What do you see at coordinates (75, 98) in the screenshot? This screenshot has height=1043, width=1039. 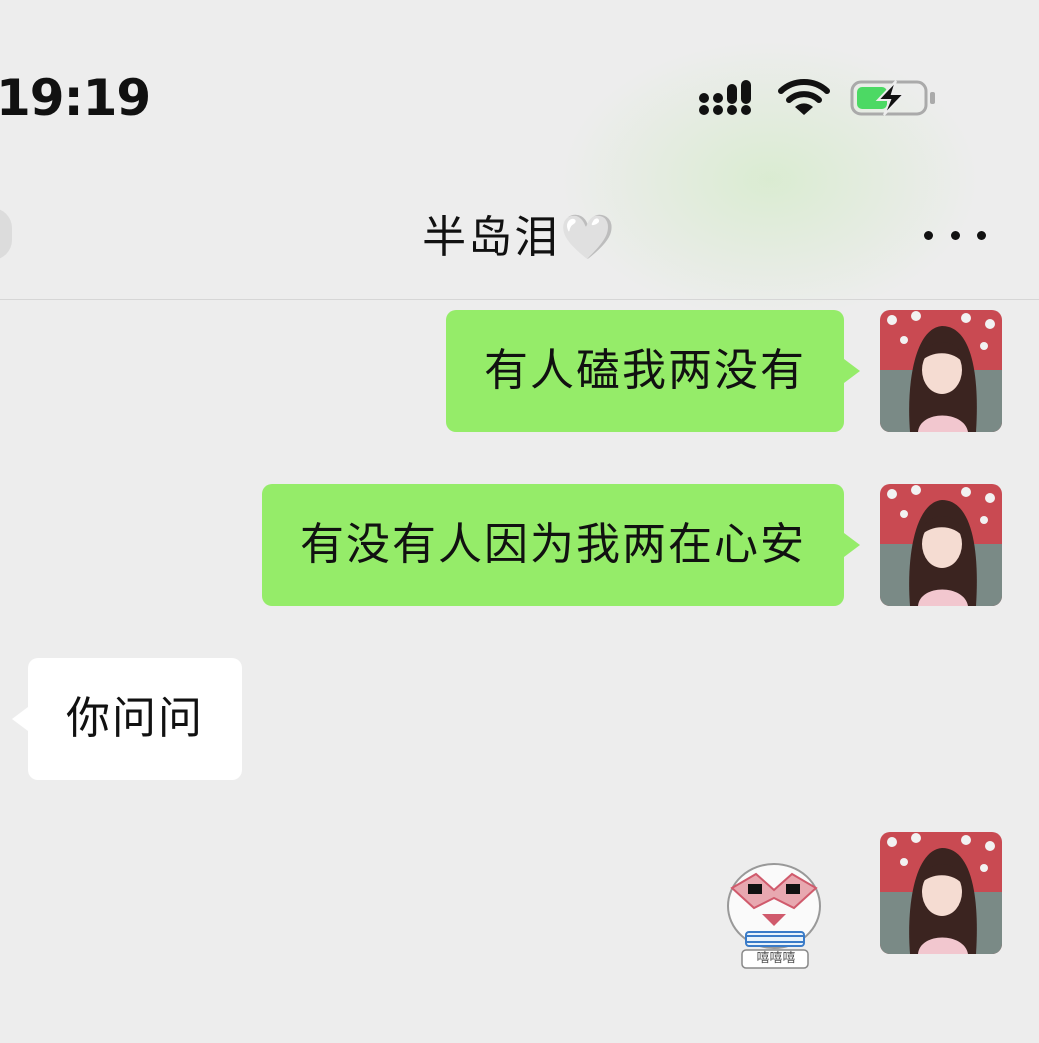 I see `status-time: 19:19` at bounding box center [75, 98].